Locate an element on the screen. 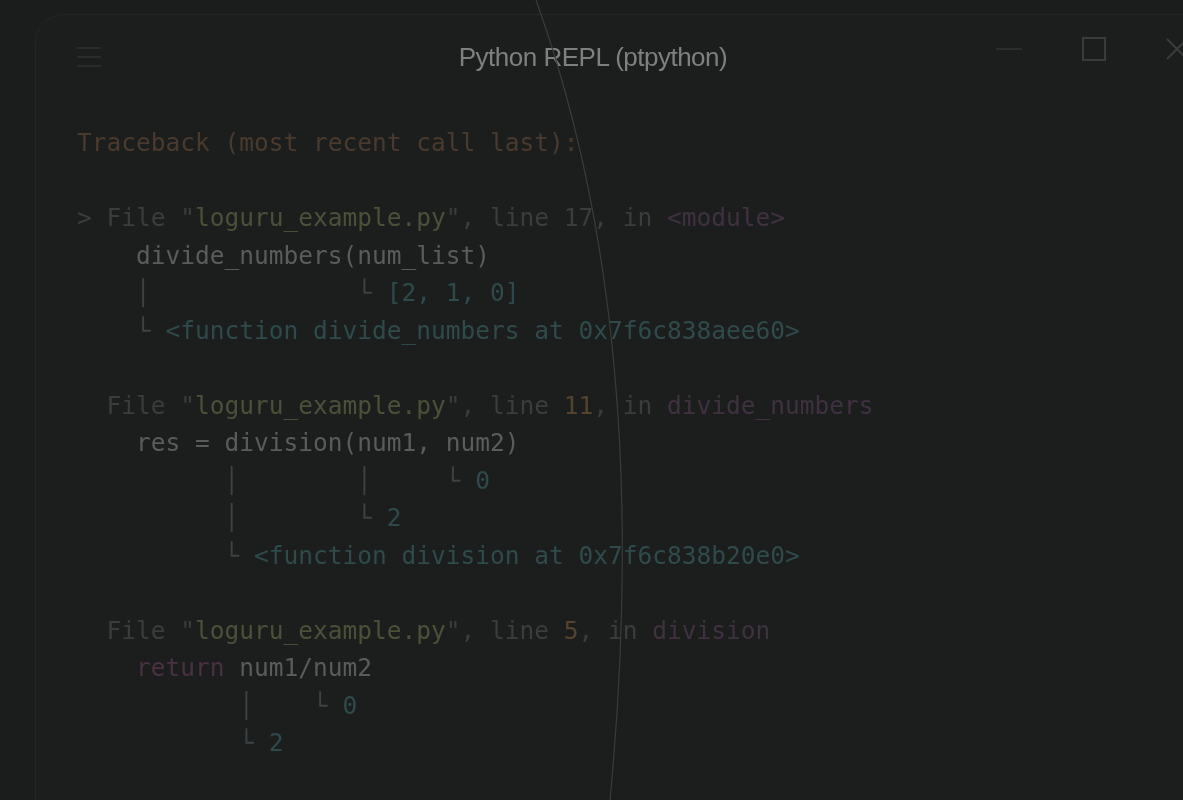 The image size is (1183, 800). close-icon is located at coordinates (1174, 49).